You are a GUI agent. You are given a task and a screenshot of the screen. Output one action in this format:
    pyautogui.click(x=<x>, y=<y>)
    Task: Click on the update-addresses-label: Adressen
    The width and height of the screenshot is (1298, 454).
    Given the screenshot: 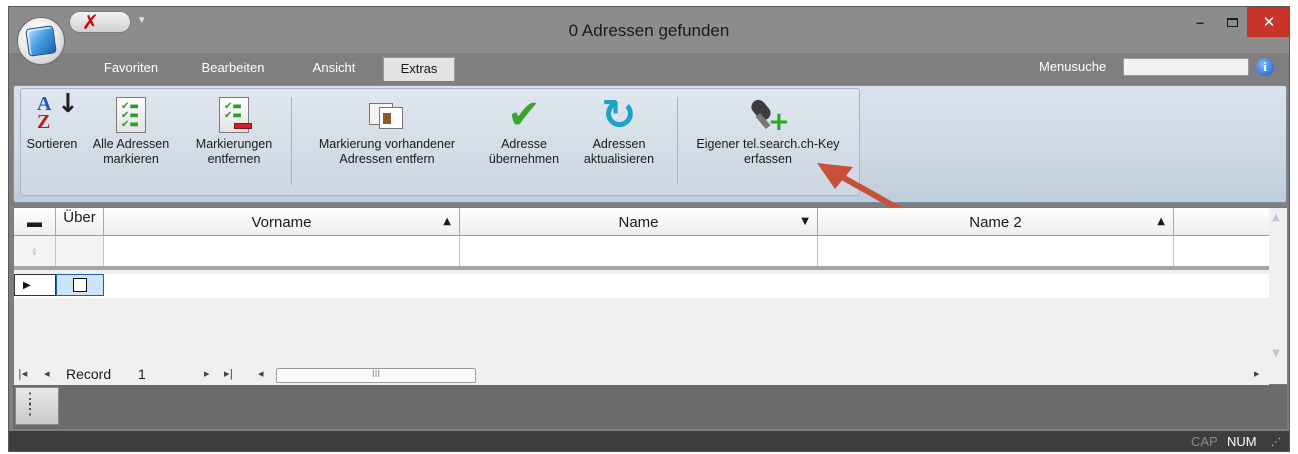 What is the action you would take?
    pyautogui.click(x=619, y=144)
    